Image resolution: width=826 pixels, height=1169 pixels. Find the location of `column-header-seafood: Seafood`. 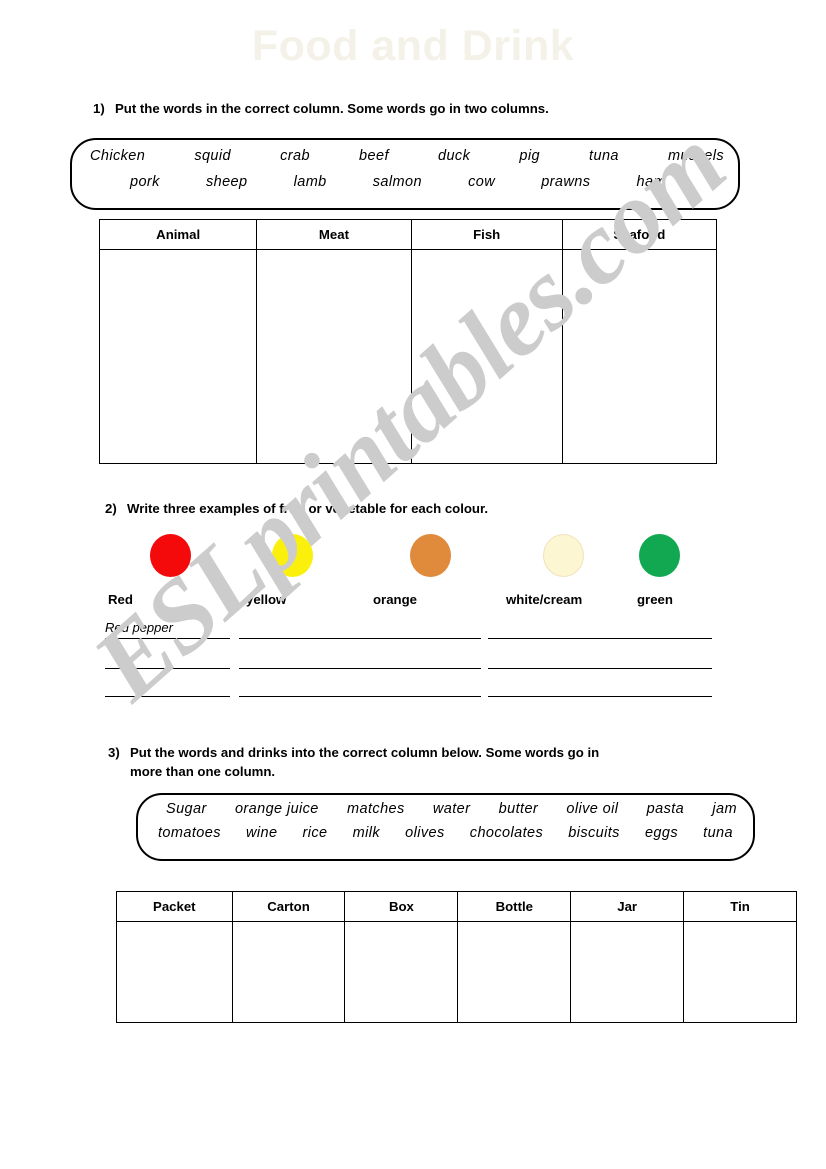

column-header-seafood: Seafood is located at coordinates (639, 234).